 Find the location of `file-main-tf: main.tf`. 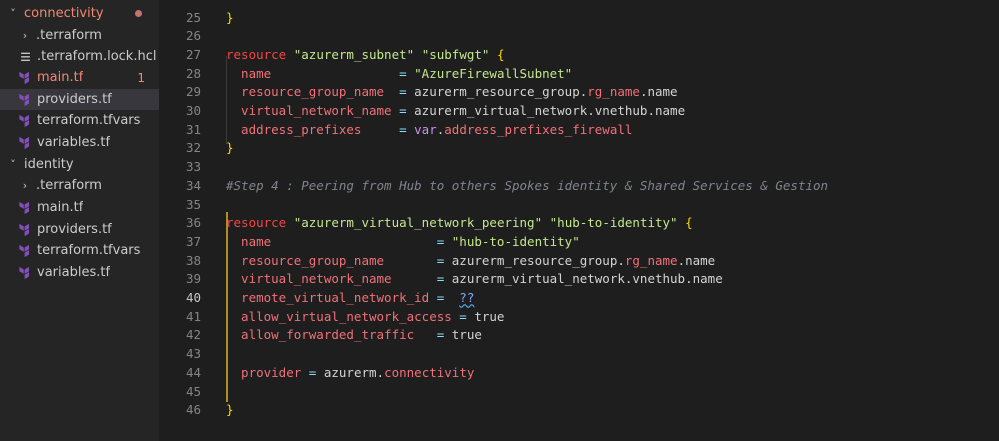

file-main-tf: main.tf is located at coordinates (79, 207).